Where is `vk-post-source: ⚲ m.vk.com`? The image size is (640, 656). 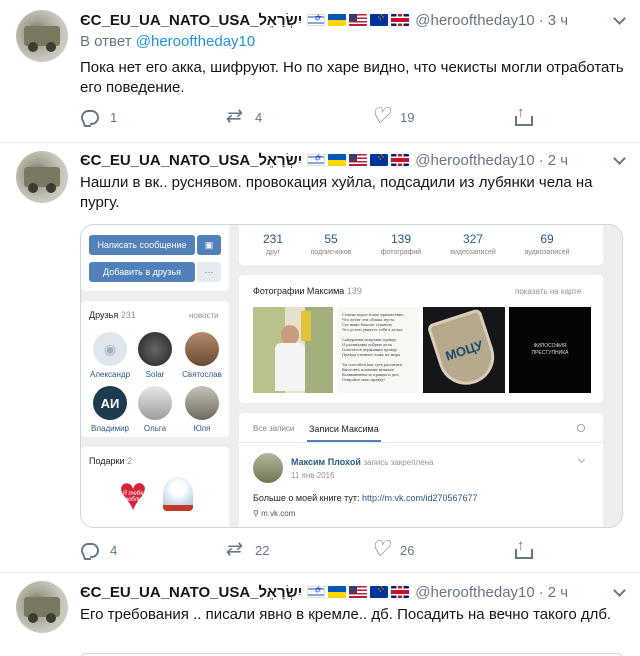 vk-post-source: ⚲ m.vk.com is located at coordinates (274, 513).